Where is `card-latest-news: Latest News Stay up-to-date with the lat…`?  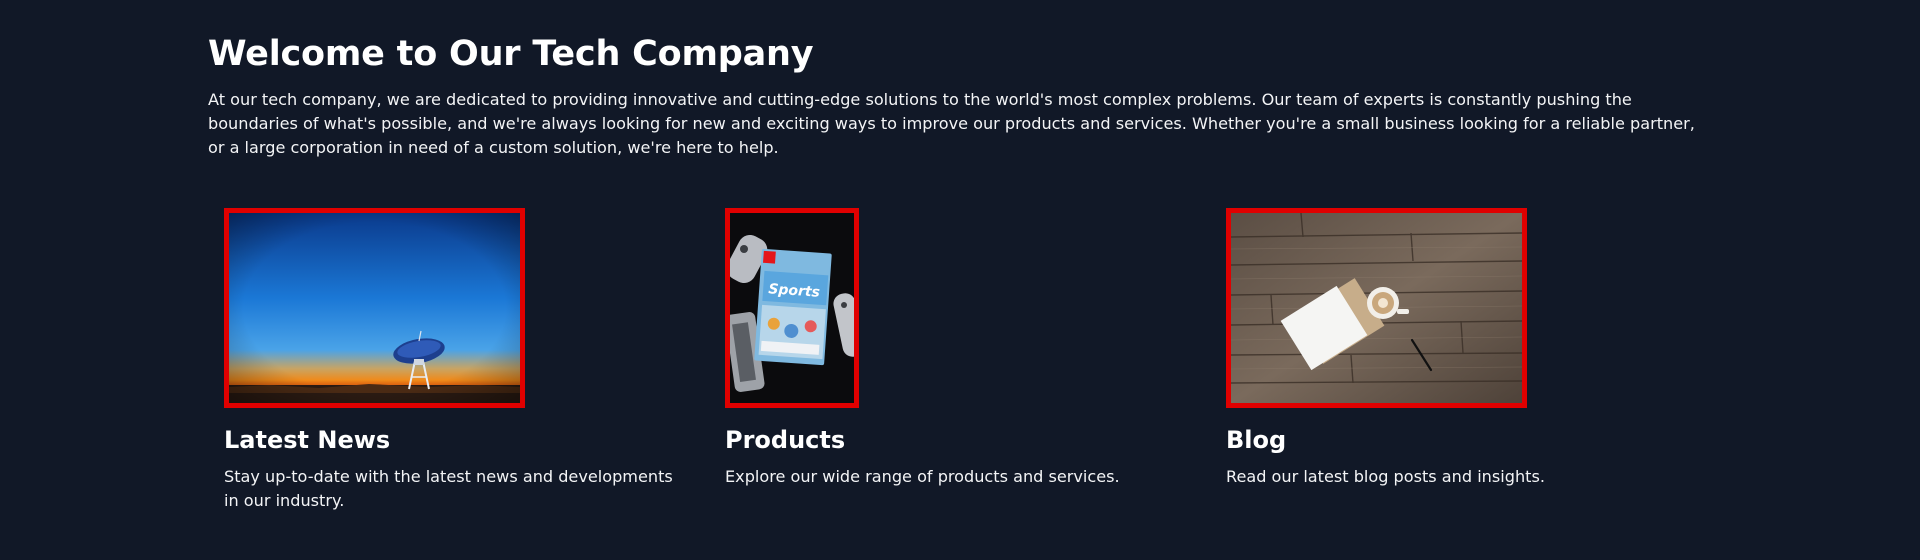 card-latest-news: Latest News Stay up-to-date with the lat… is located at coordinates (464, 359).